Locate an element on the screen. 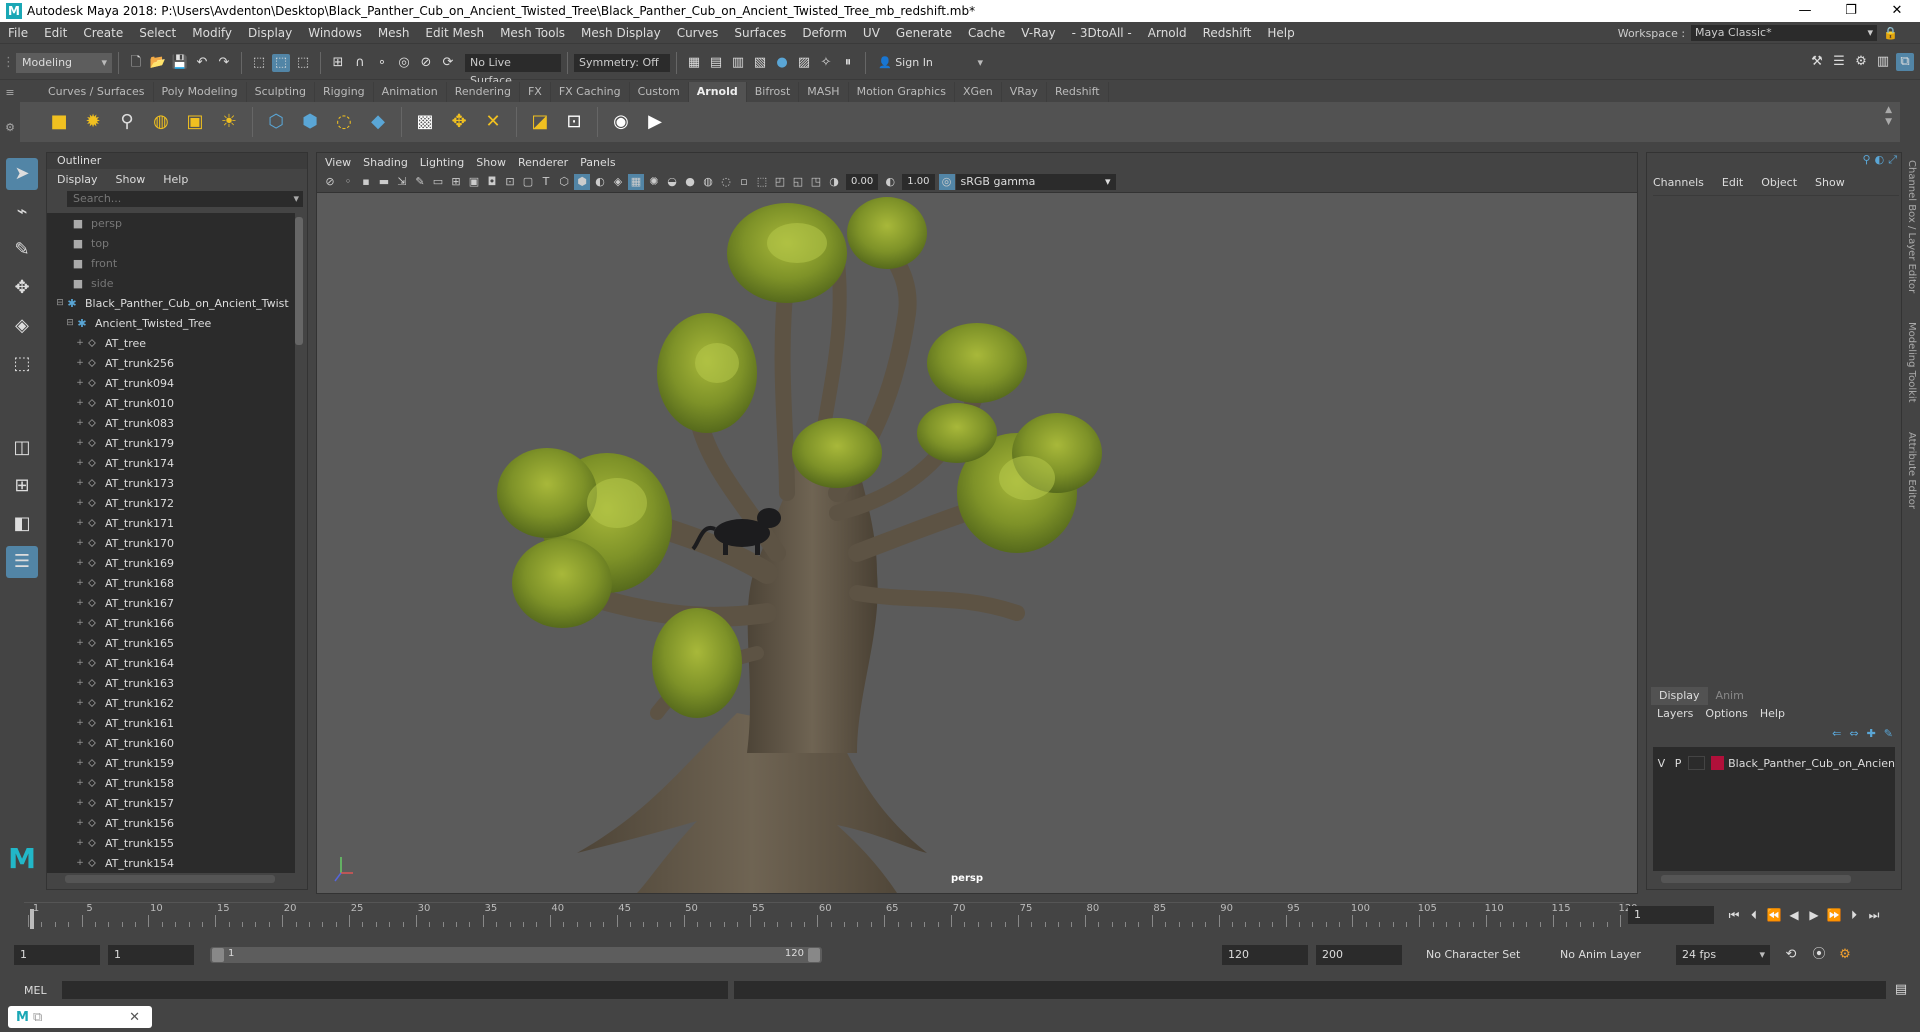 This screenshot has height=1032, width=1920. gamma-icon: ◐ is located at coordinates (890, 182).